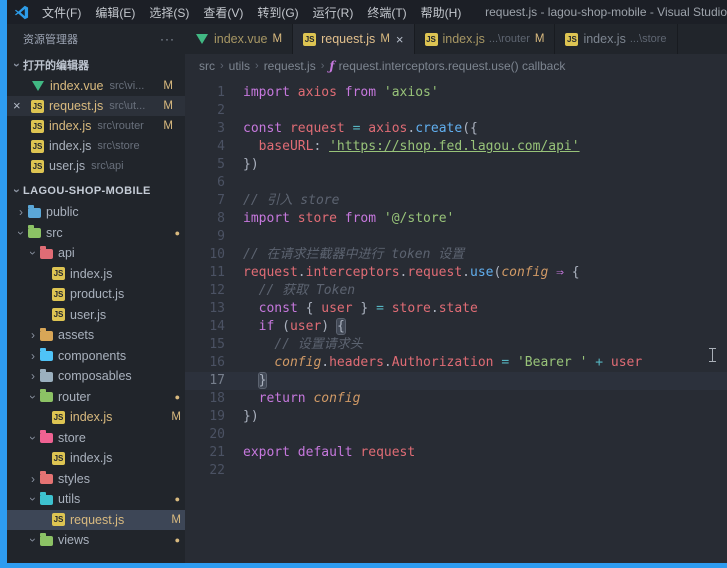 The height and width of the screenshot is (568, 727). Describe the element at coordinates (332, 66) in the screenshot. I see `symbol-method-icon: ƒ` at that location.